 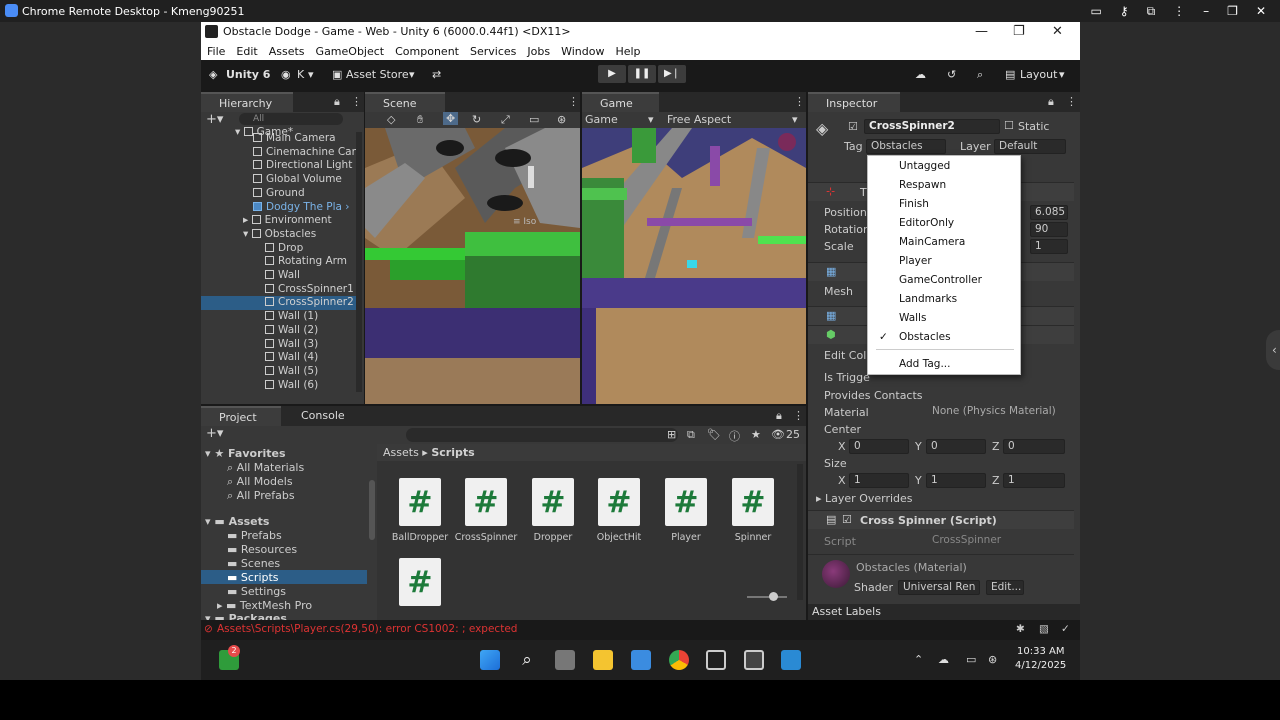 I want to click on window-minimize-icon: —, so click(x=981, y=32).